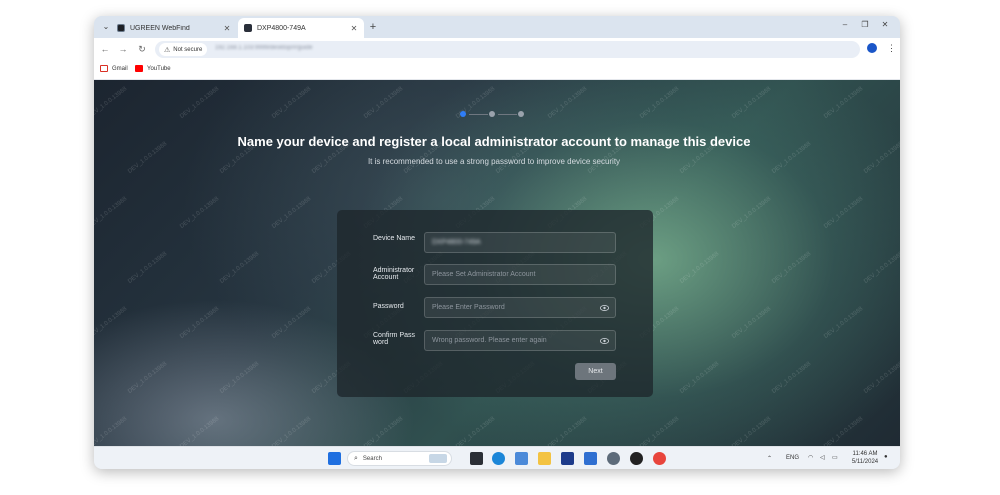 This screenshot has height=495, width=1000. I want to click on device-name-label: Device Name, so click(394, 238).